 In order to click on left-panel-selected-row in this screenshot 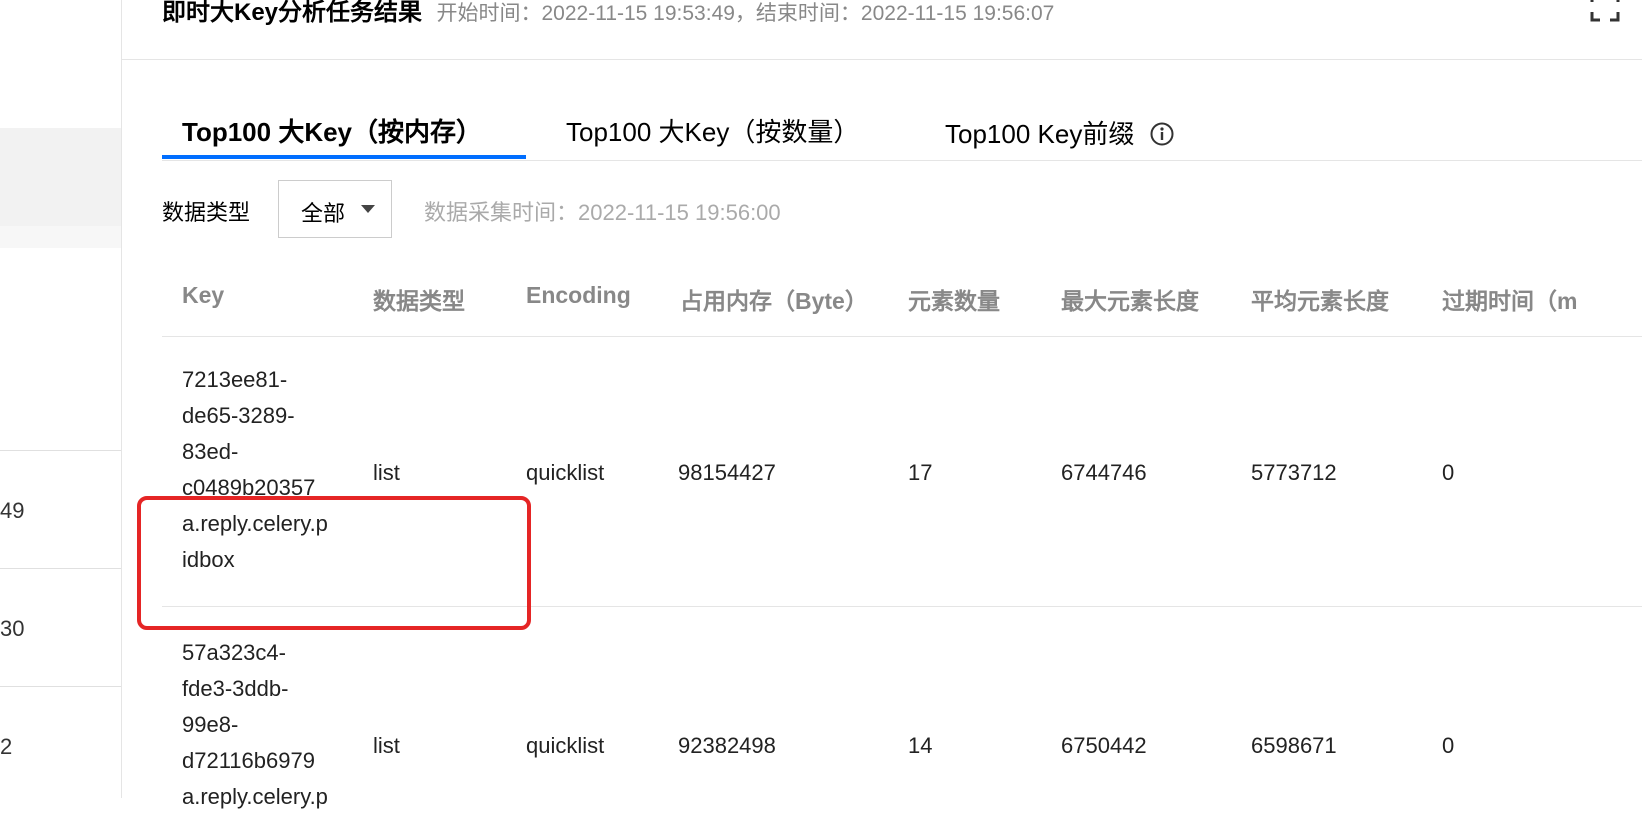, I will do `click(60, 177)`.